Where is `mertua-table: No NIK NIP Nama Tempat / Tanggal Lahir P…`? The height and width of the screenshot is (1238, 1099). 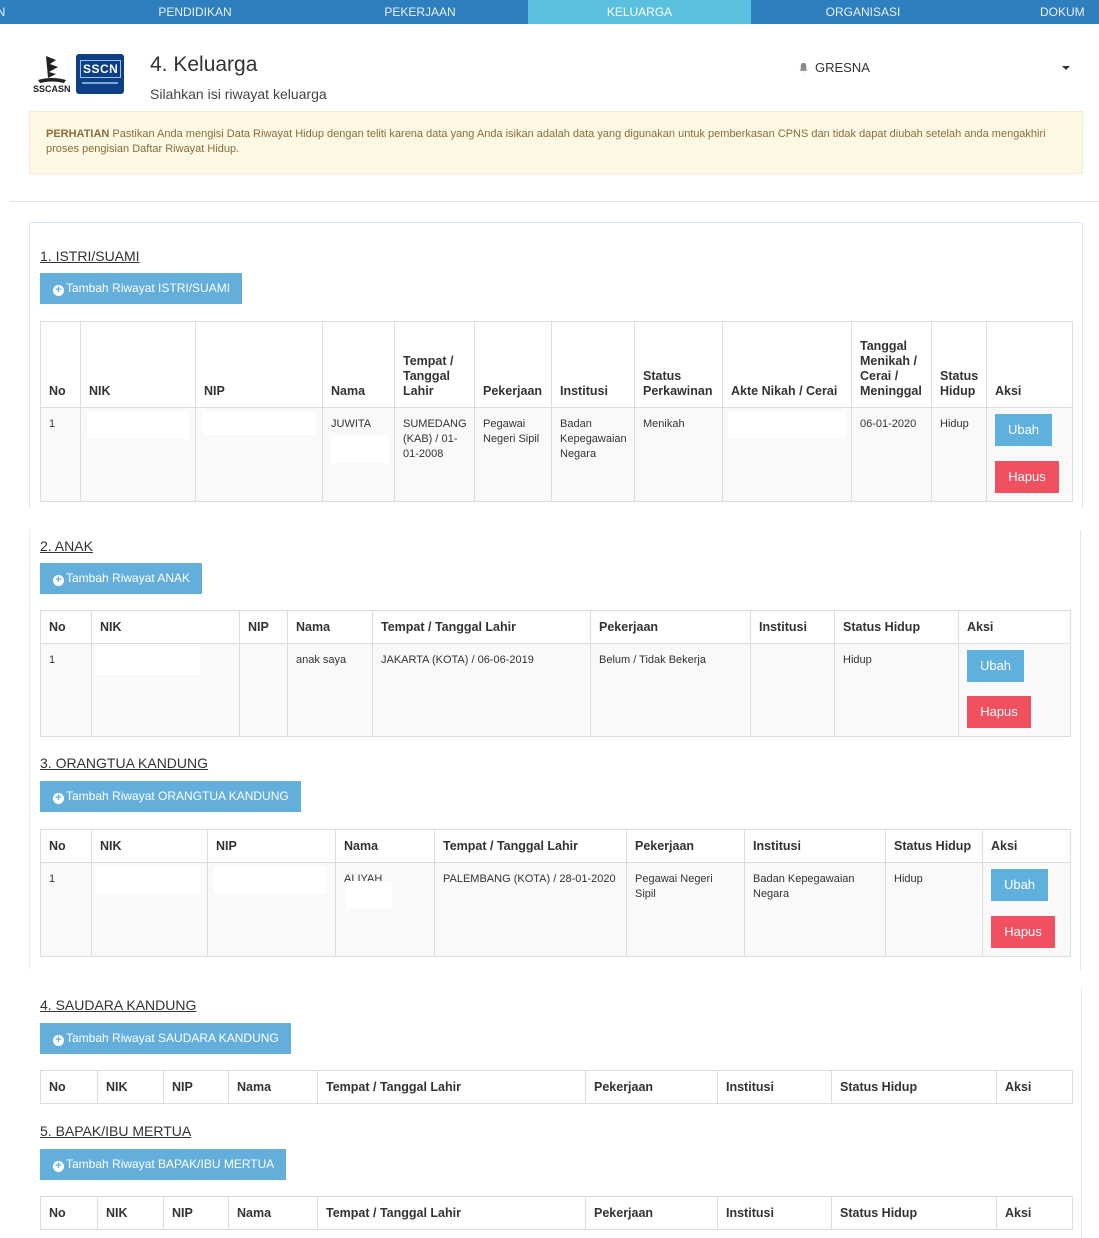
mertua-table: No NIK NIP Nama Tempat / Tanggal Lahir P… is located at coordinates (556, 1213).